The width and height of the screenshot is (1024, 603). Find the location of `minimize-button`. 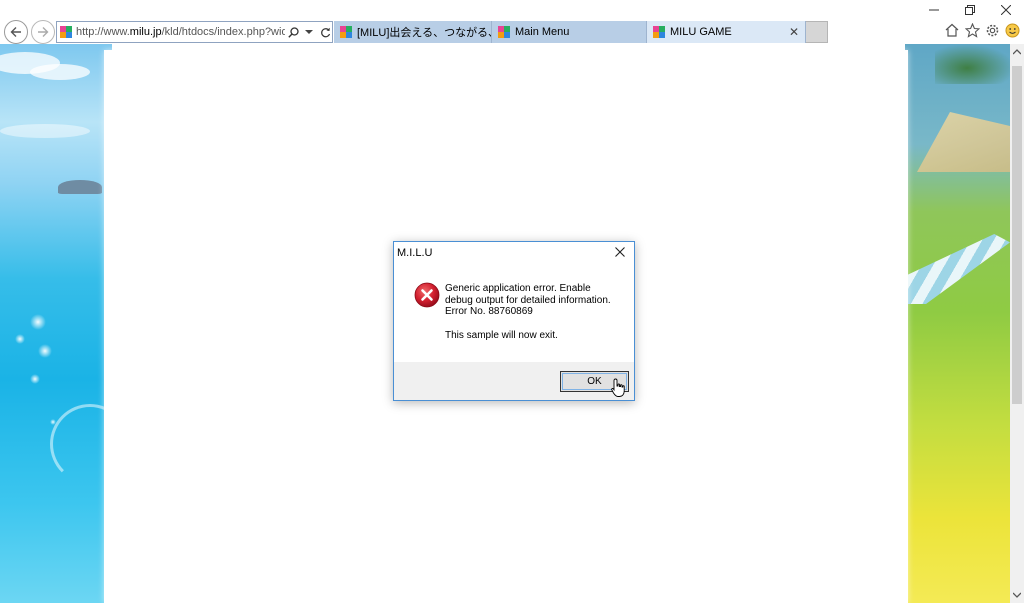

minimize-button is located at coordinates (934, 10).